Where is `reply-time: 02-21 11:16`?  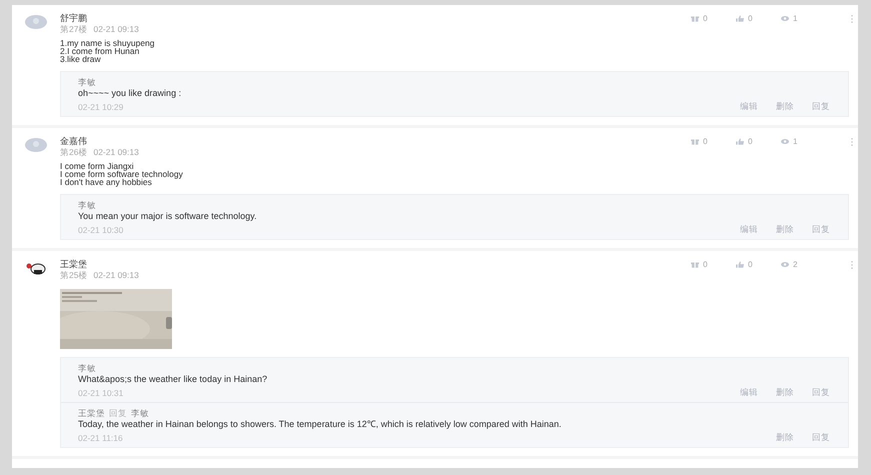
reply-time: 02-21 11:16 is located at coordinates (100, 438).